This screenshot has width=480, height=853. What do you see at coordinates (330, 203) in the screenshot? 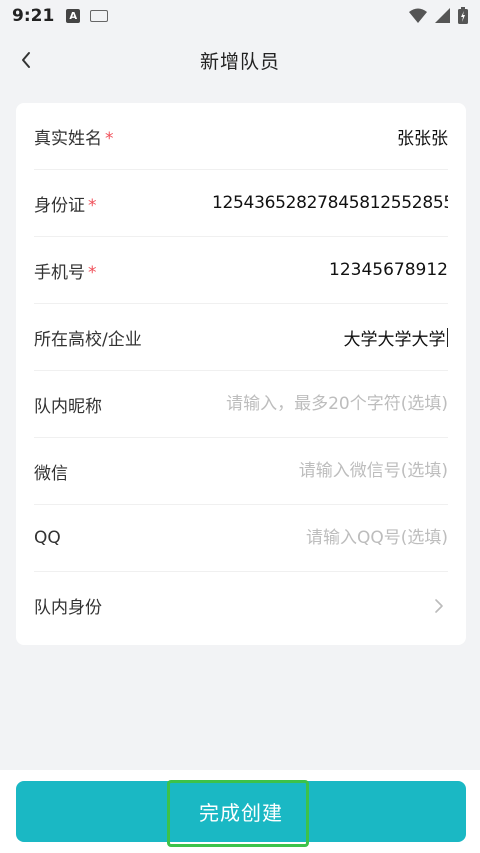
I see `id-card-input` at bounding box center [330, 203].